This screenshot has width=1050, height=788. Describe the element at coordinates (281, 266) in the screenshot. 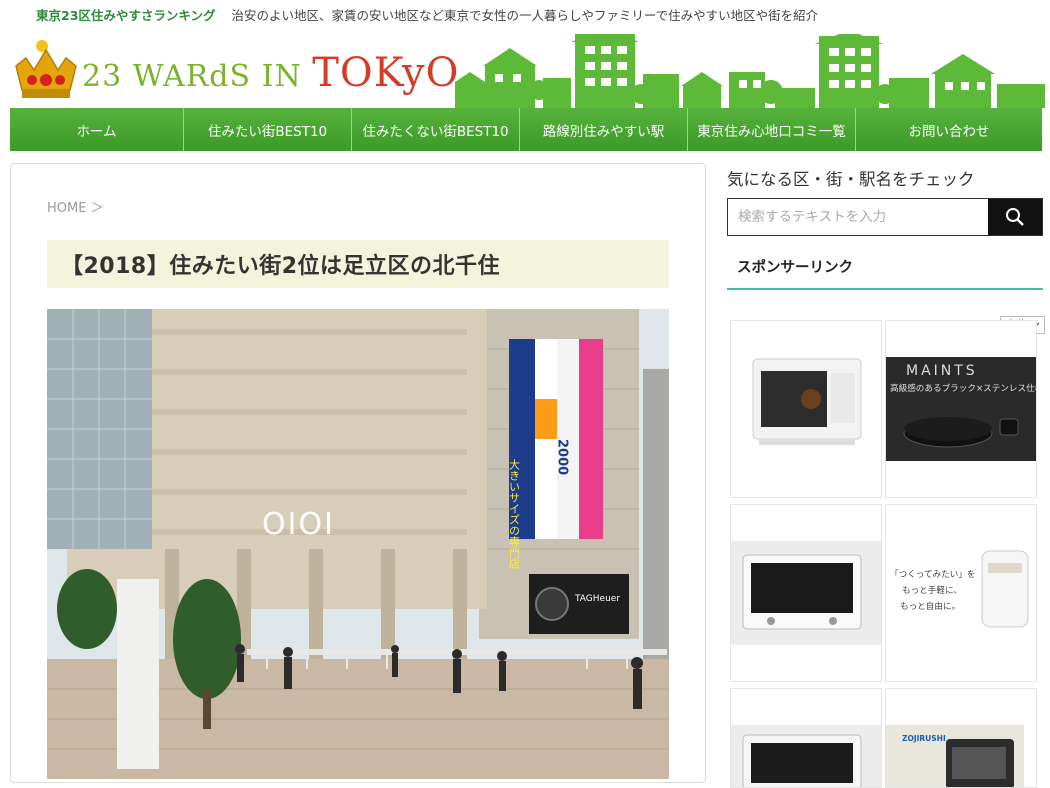

I see `article-title: 【2018】住みたい街2位は足立区の北千住` at that location.